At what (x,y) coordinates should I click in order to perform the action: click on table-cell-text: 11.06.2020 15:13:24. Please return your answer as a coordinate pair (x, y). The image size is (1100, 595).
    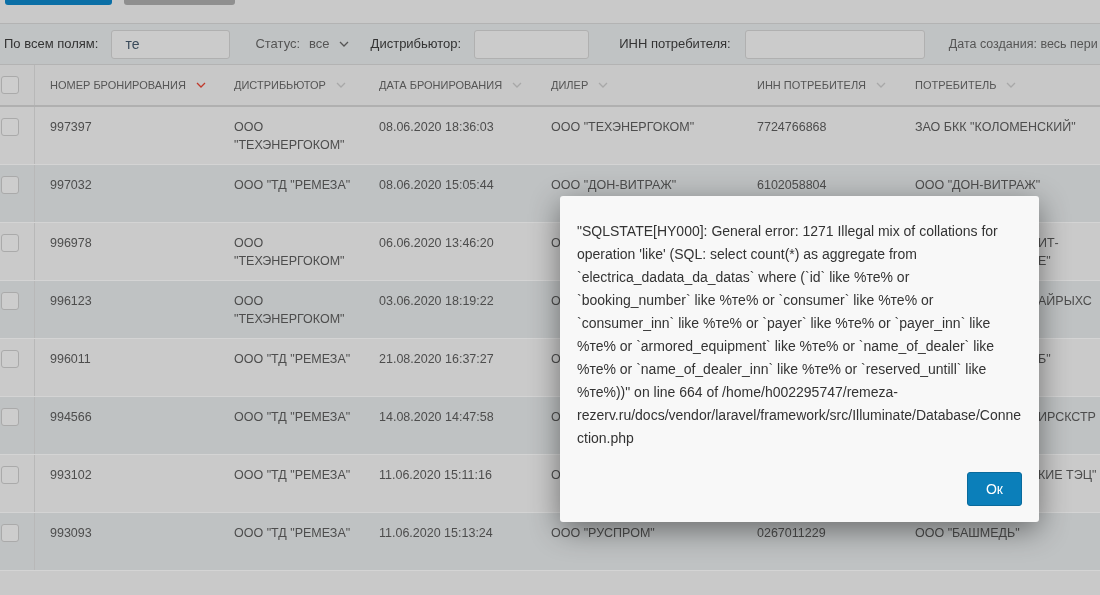
    Looking at the image, I should click on (436, 533).